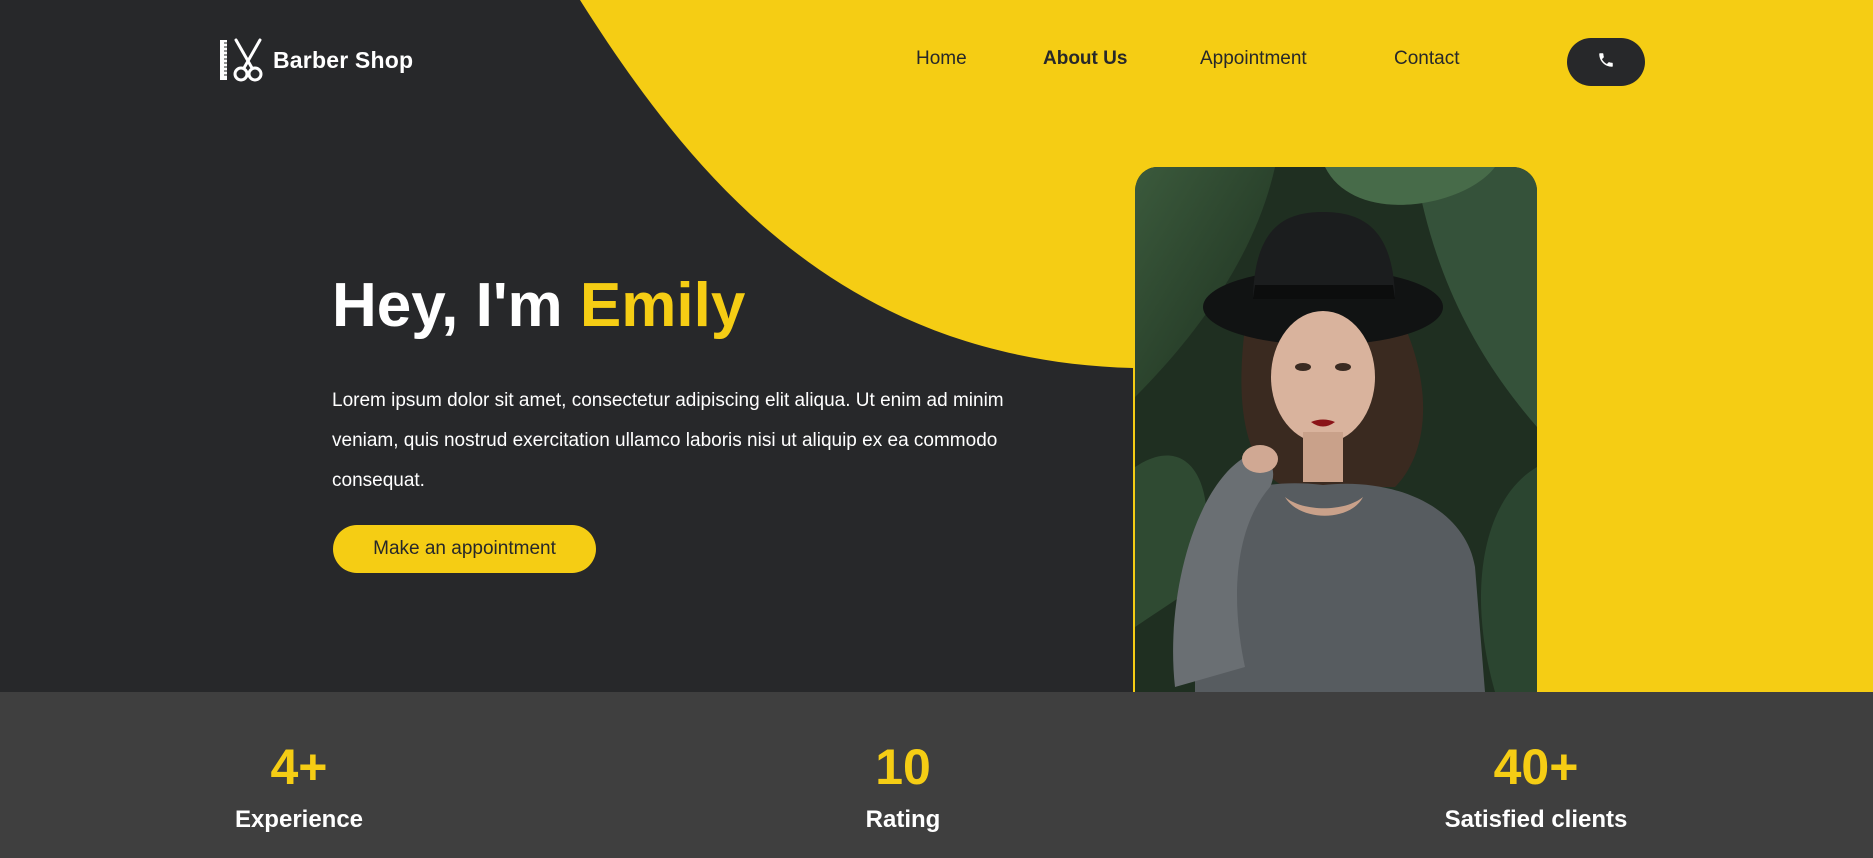  Describe the element at coordinates (1253, 59) in the screenshot. I see `nav-link-appointment: Appointment` at that location.